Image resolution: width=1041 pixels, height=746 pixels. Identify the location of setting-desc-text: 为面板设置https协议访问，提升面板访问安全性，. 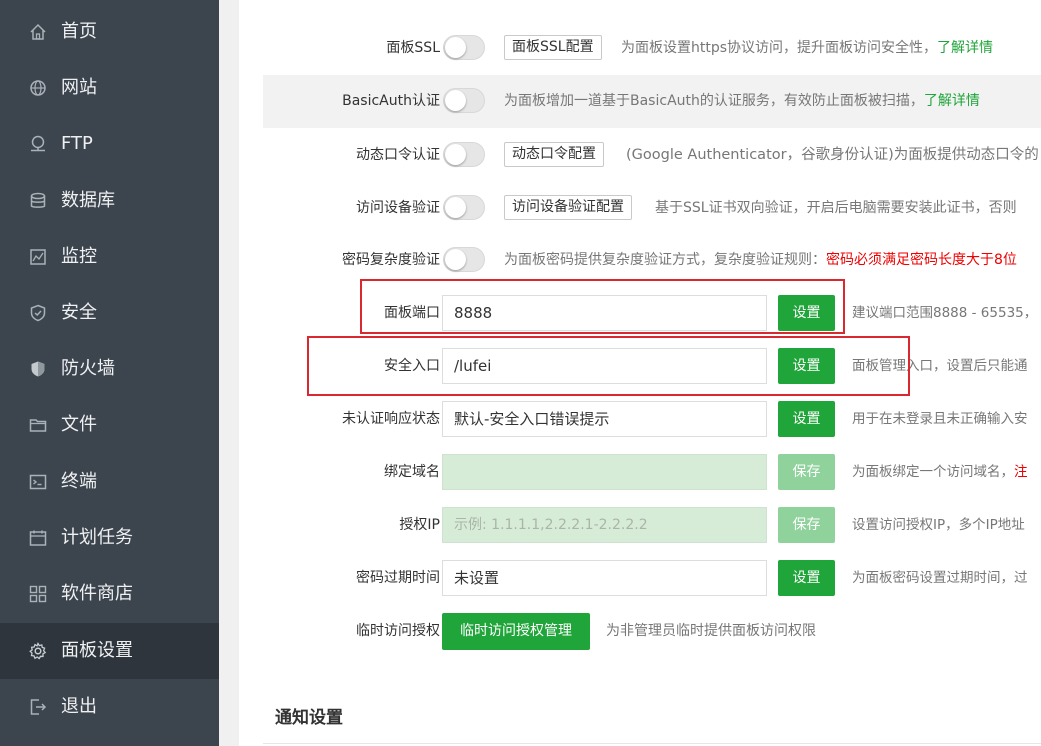
(779, 48).